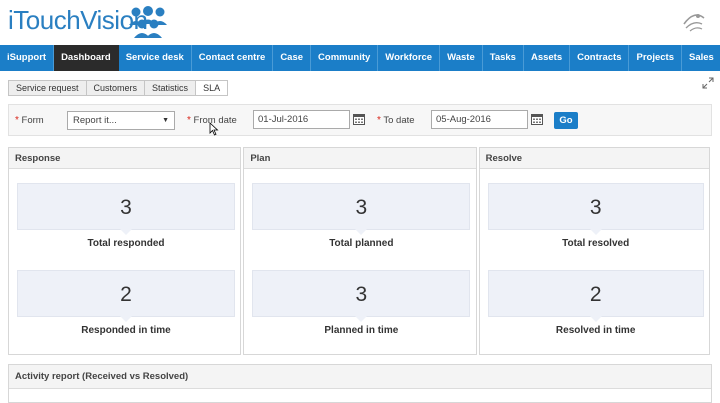  What do you see at coordinates (566, 120) in the screenshot?
I see `go-button: Go` at bounding box center [566, 120].